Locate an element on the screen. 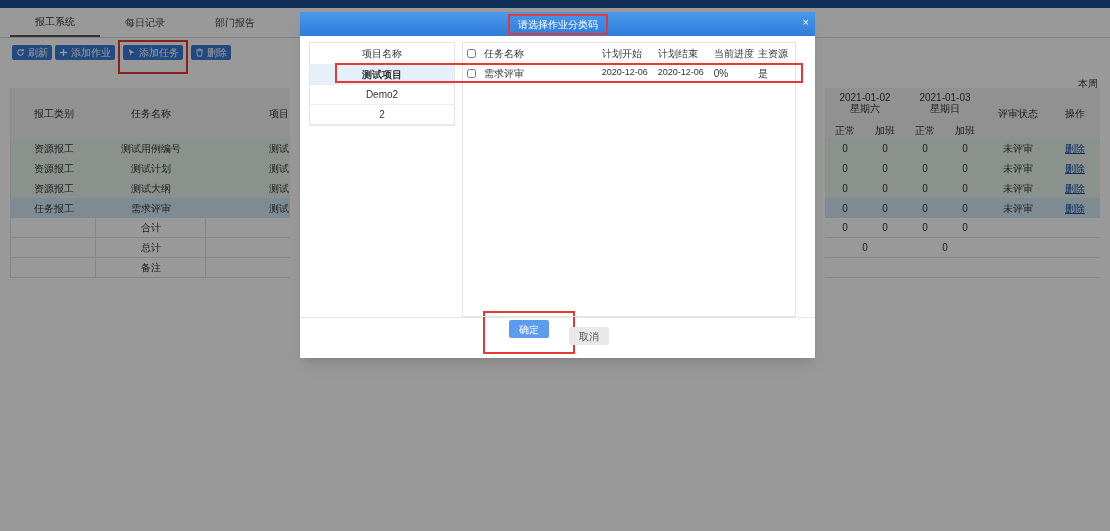  table-cell-text: 合计 is located at coordinates (150, 228).